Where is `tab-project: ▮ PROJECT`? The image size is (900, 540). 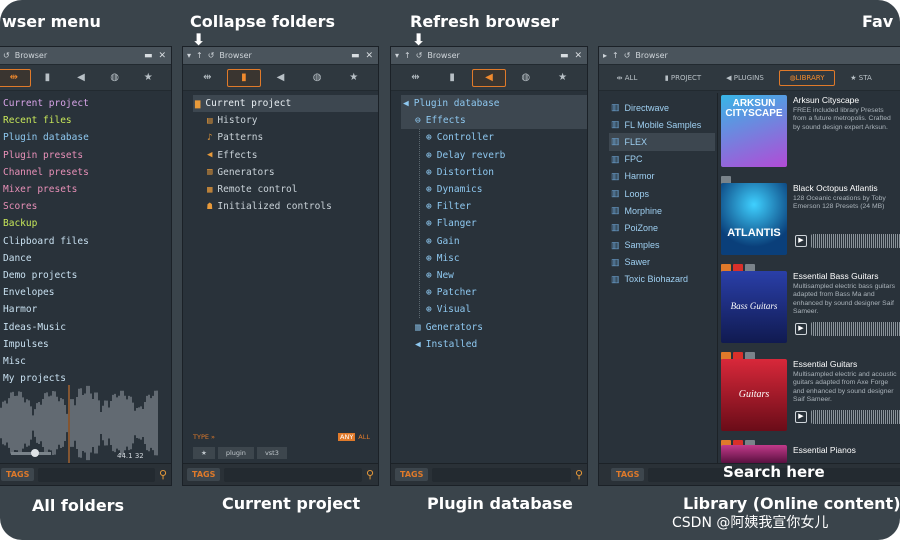 tab-project: ▮ PROJECT is located at coordinates (683, 78).